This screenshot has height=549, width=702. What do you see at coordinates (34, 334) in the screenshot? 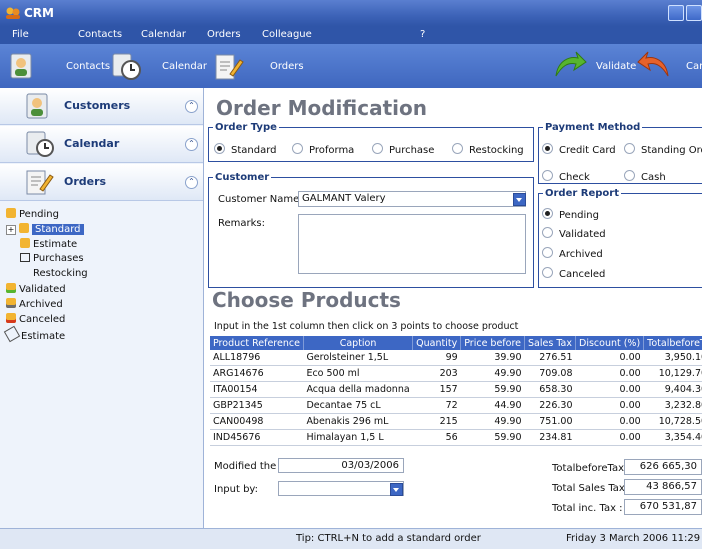
I see `tree-item-estimate-root: Estimate` at bounding box center [34, 334].